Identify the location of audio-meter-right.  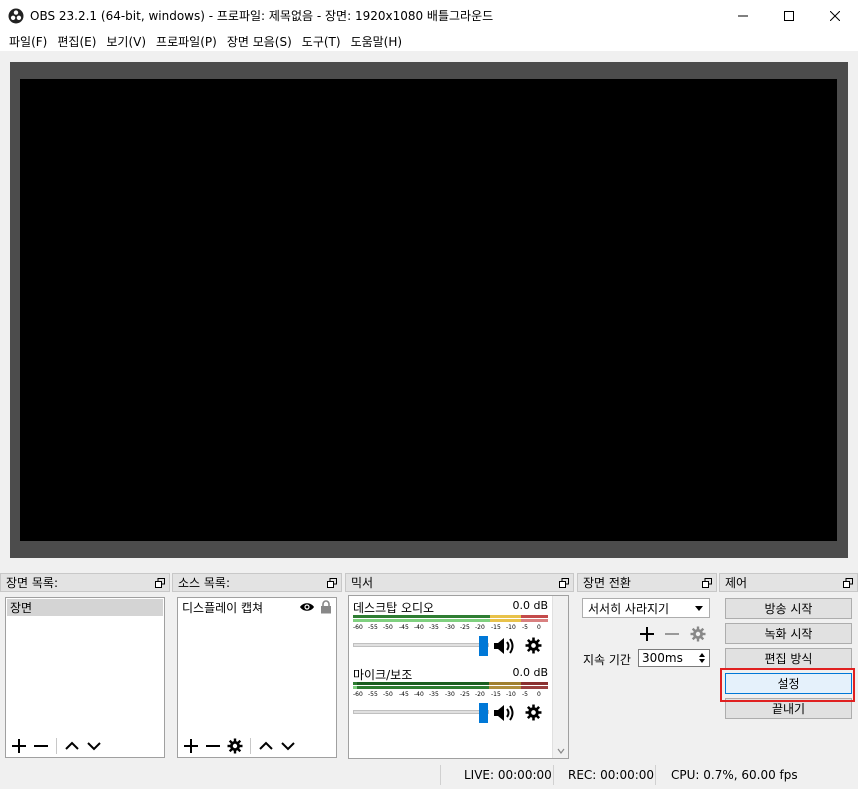
(450, 687).